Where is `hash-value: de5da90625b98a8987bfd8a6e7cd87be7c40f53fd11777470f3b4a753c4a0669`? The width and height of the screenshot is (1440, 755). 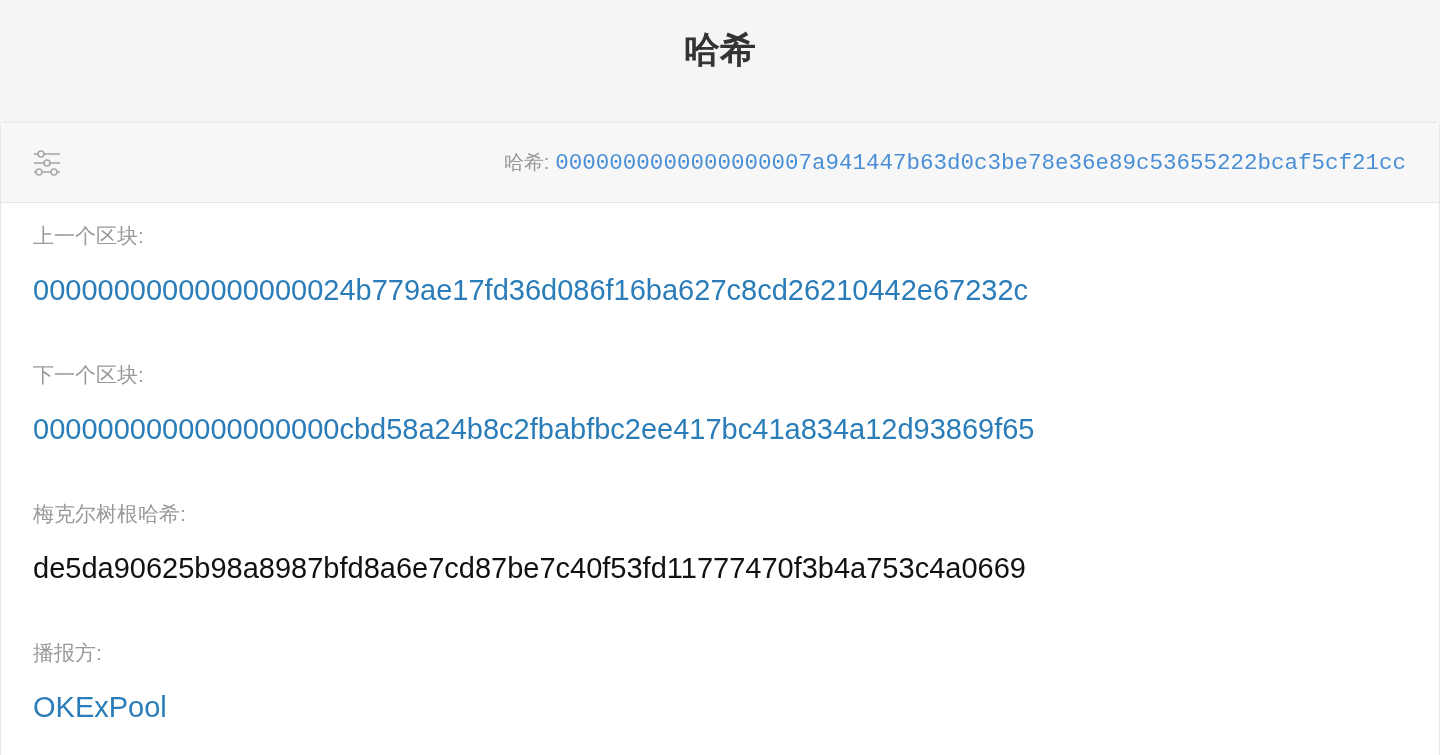
hash-value: de5da90625b98a8987bfd8a6e7cd87be7c40f53fd11777470f3b4a753c4a0669 is located at coordinates (529, 568).